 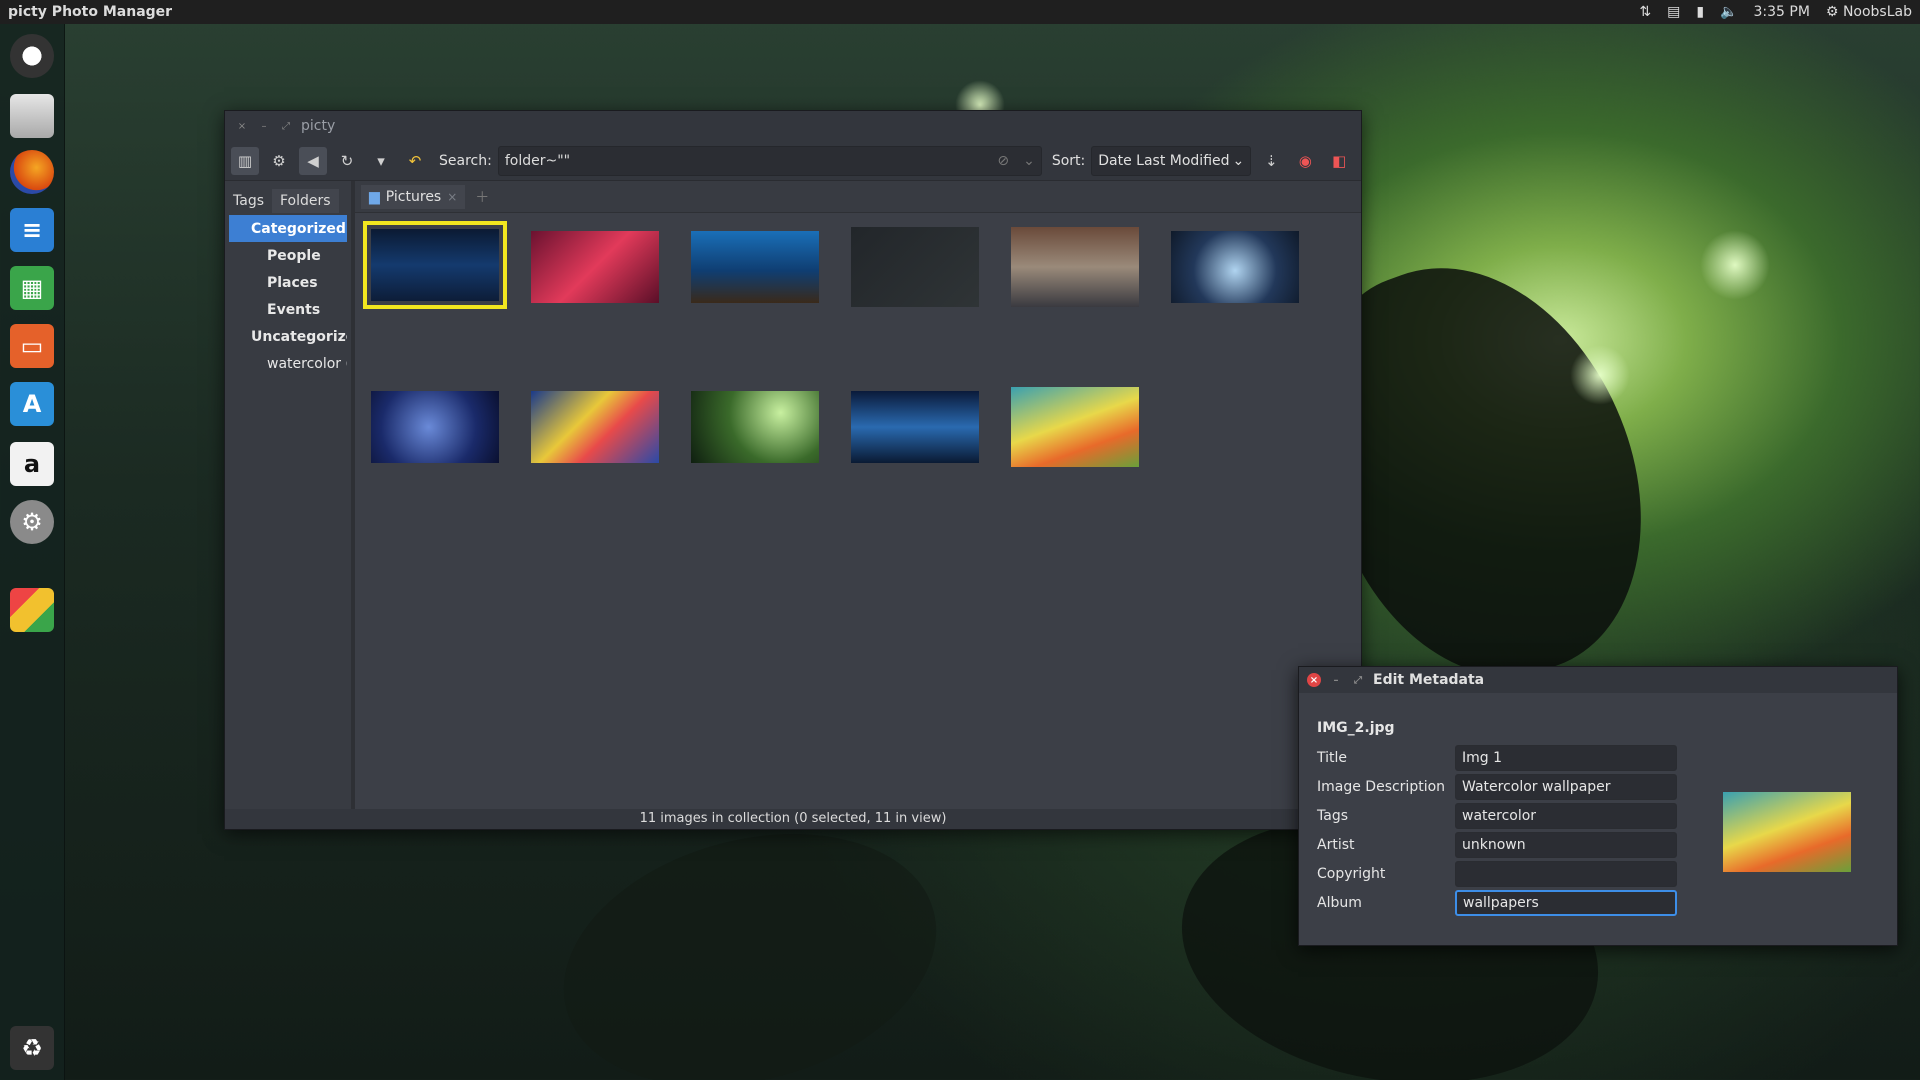 What do you see at coordinates (1600, 375) in the screenshot?
I see `wallpaper-glow` at bounding box center [1600, 375].